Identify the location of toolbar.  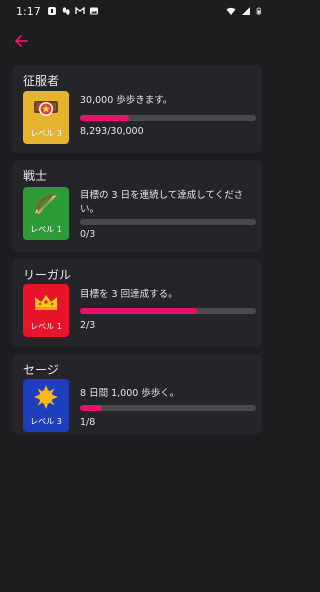
(136, 42).